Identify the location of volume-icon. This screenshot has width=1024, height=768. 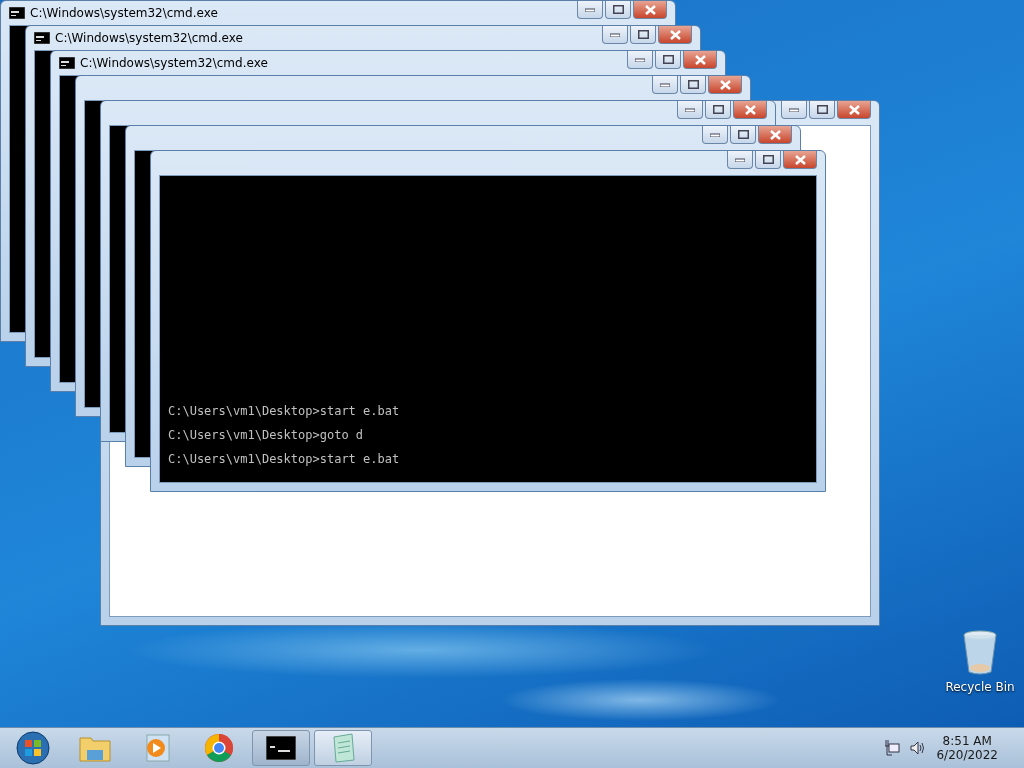
(918, 748).